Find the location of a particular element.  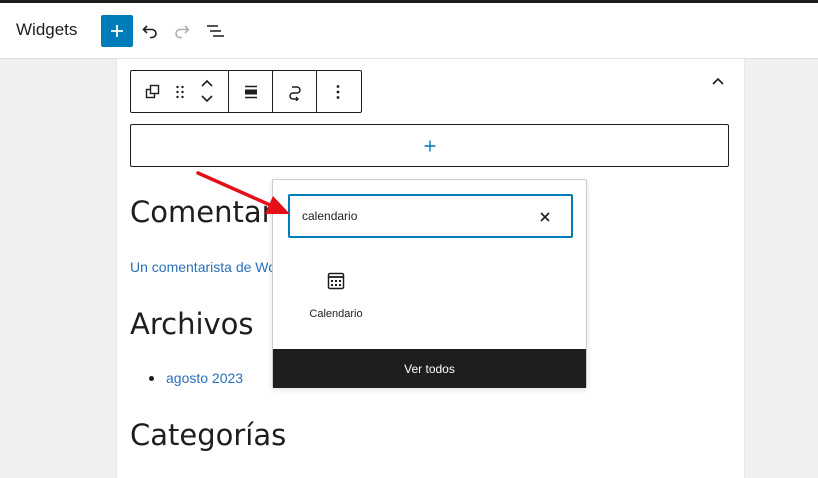

close-icon is located at coordinates (545, 217).